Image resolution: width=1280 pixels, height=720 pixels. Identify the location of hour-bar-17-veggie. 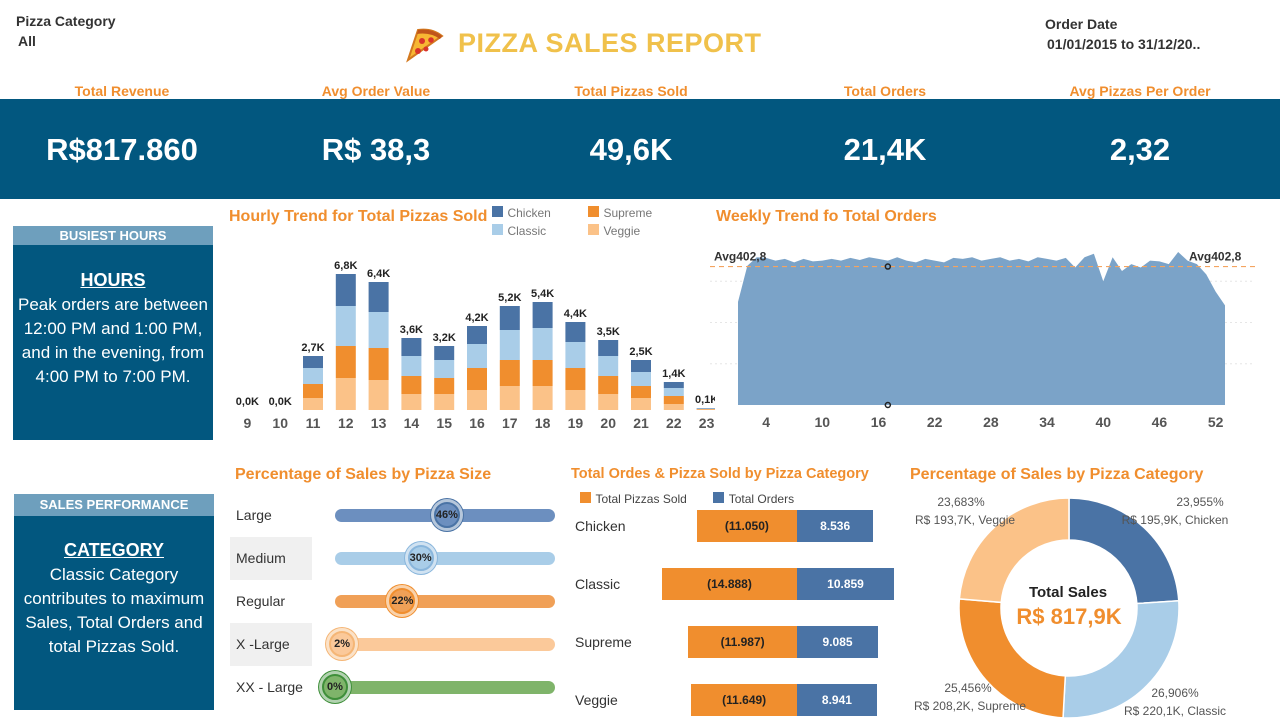
(509, 398).